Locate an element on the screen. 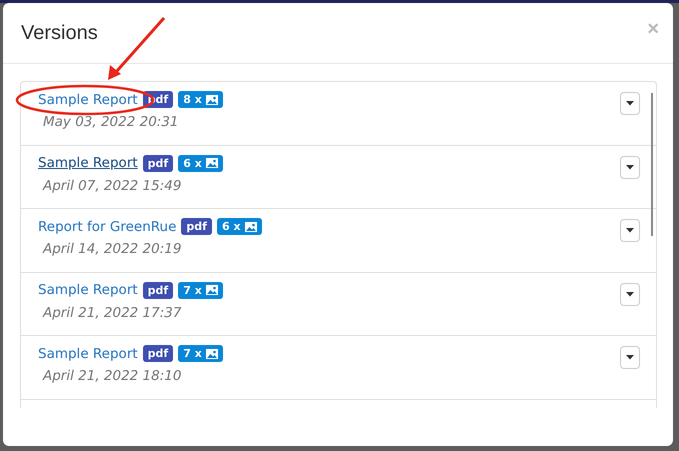 The width and height of the screenshot is (679, 451). arrow-drawing is located at coordinates (137, 48).